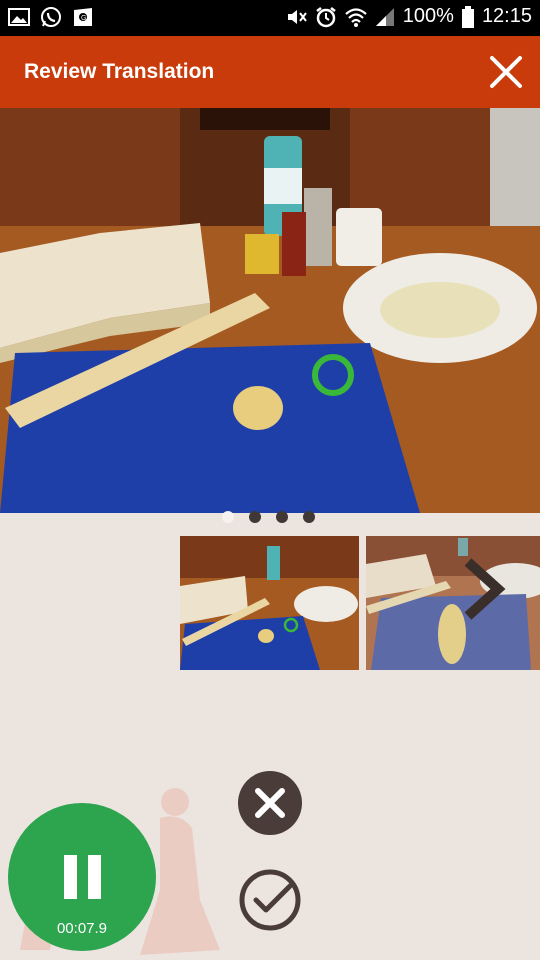 This screenshot has width=540, height=960. I want to click on svg-text: G, so click(83, 18).